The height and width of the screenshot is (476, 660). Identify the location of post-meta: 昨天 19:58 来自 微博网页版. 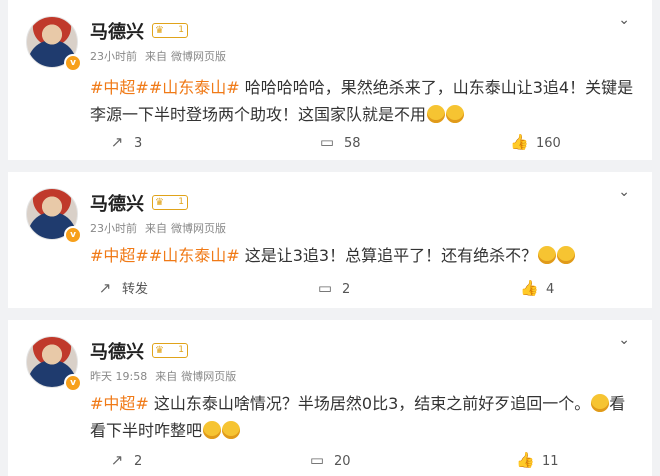
(167, 376).